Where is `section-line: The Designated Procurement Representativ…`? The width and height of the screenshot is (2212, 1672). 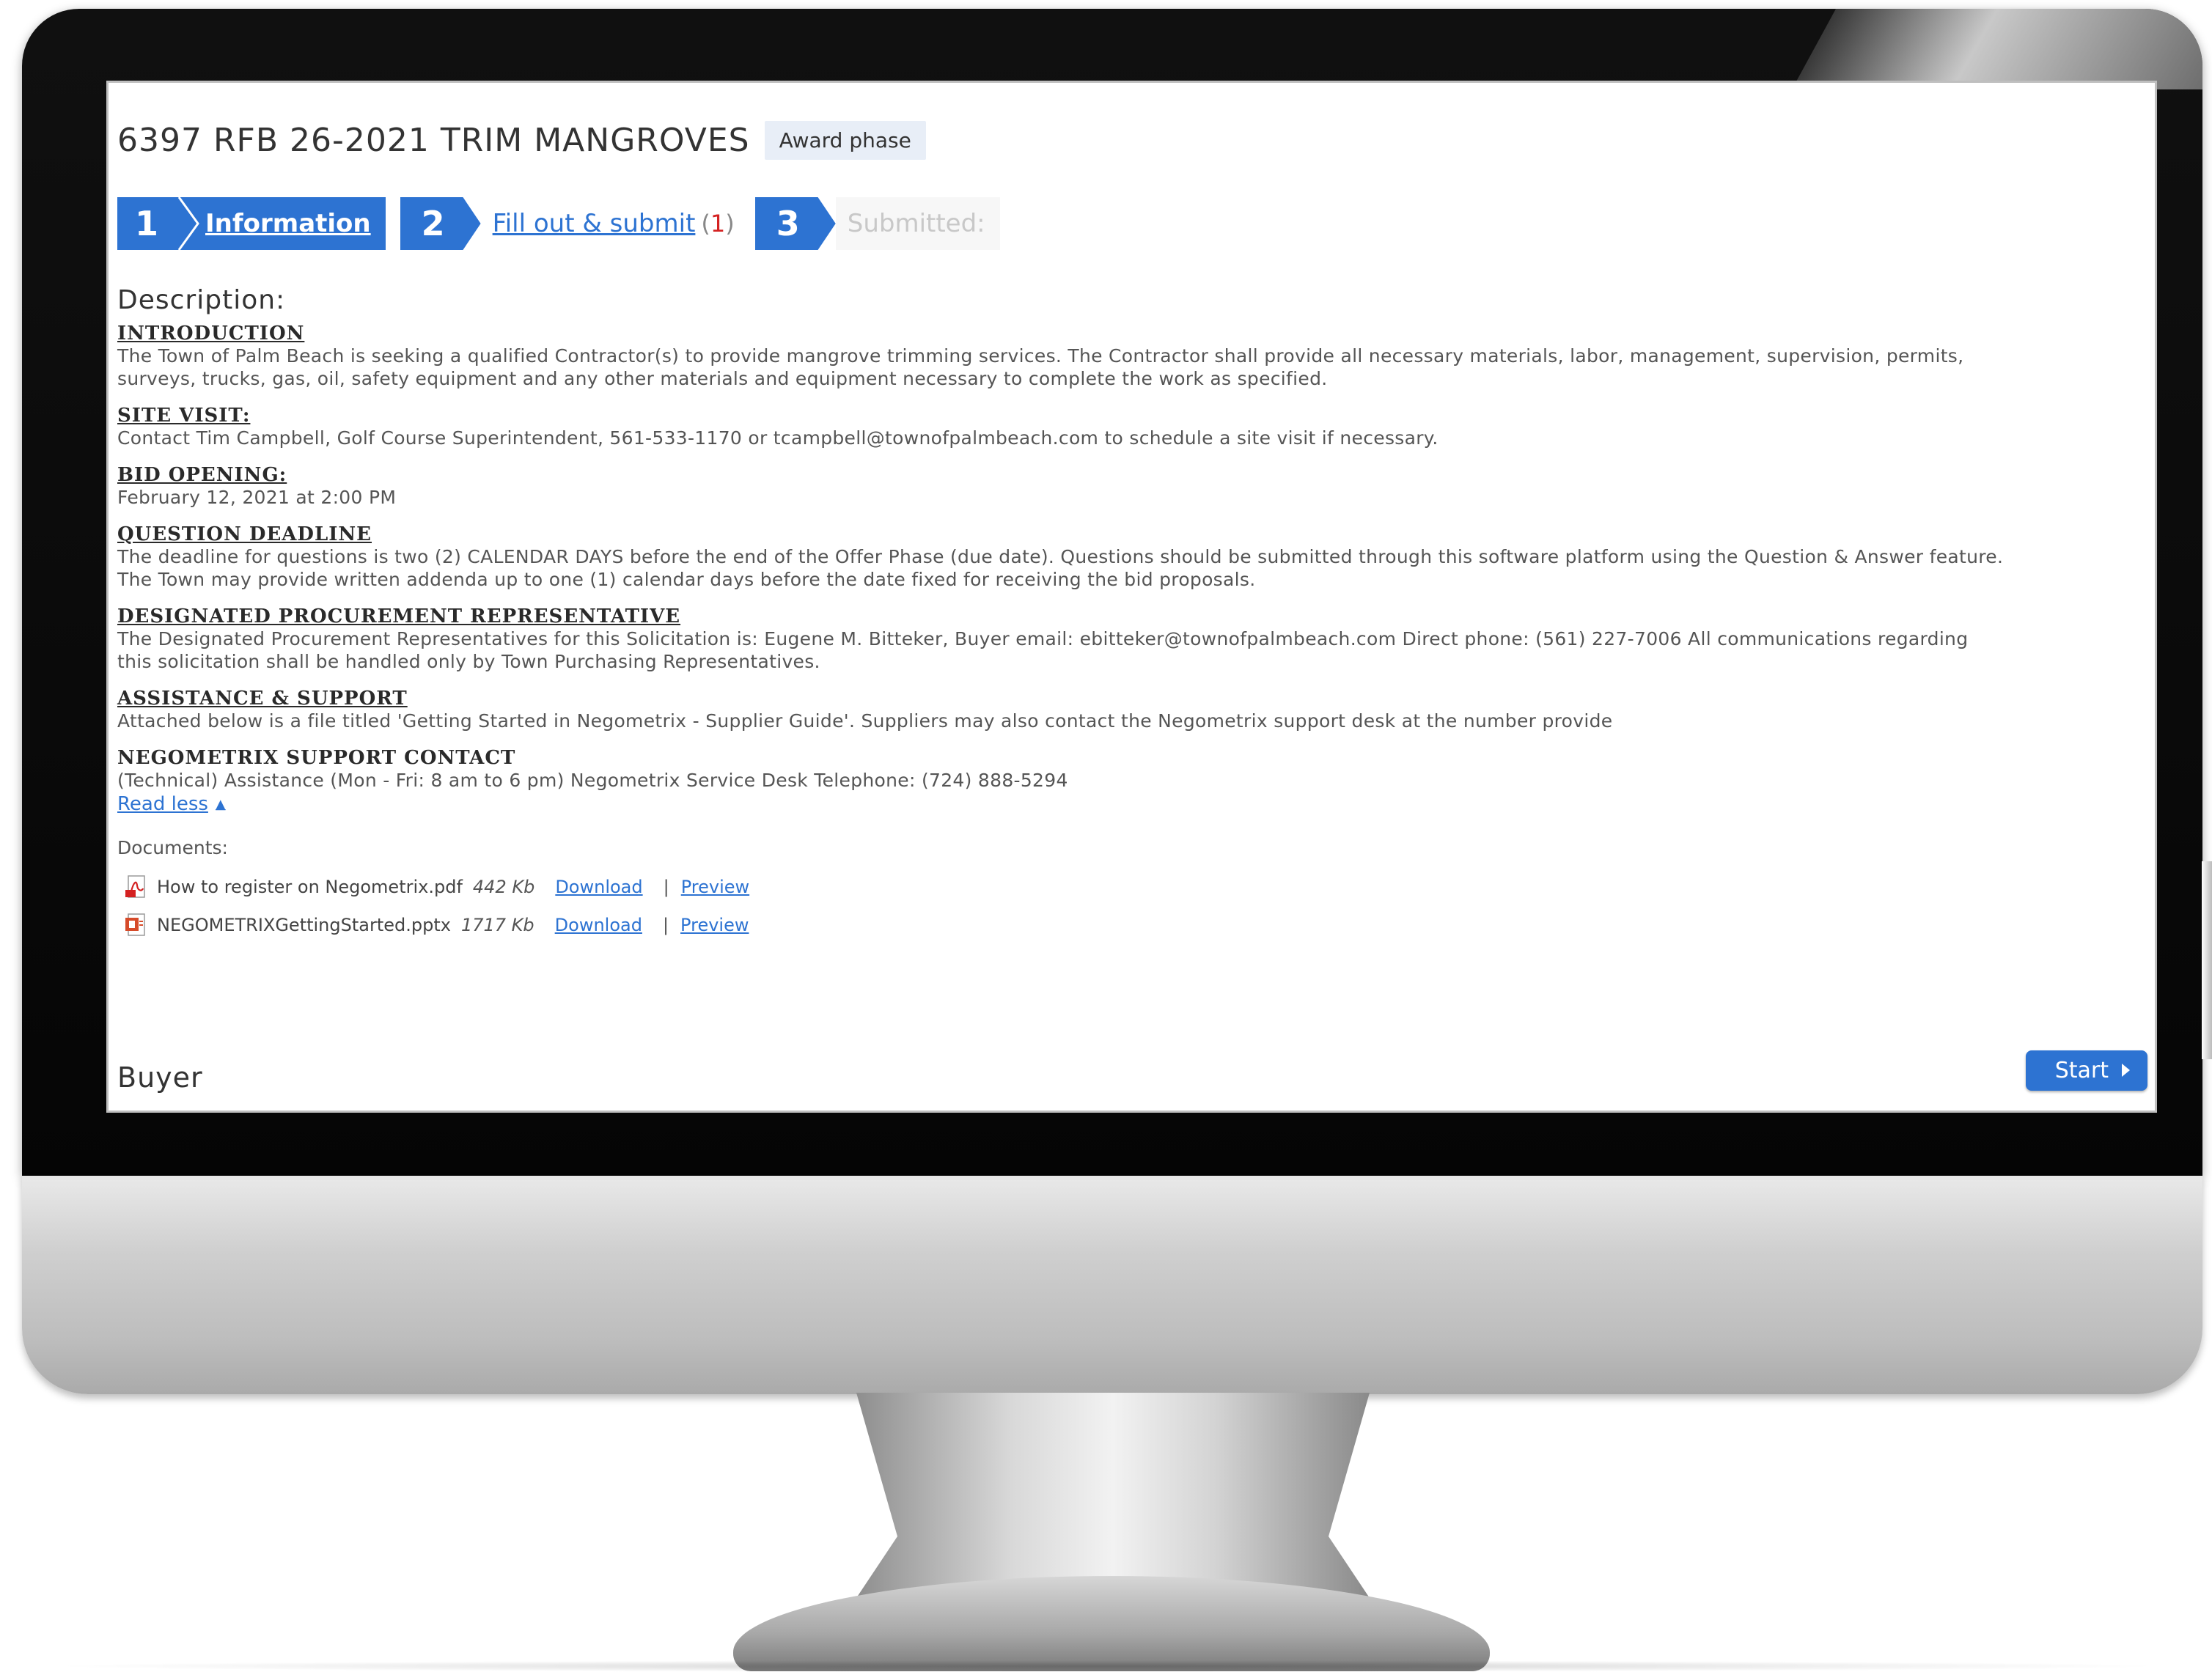 section-line: The Designated Procurement Representativ… is located at coordinates (1043, 638).